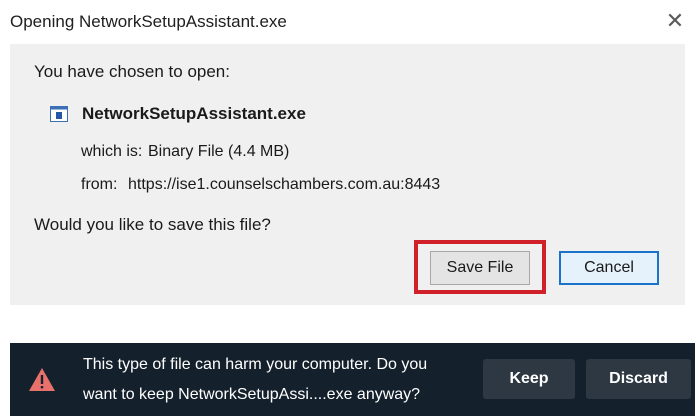  I want to click on dialog-title: Opening NetworkSetupAssistant.exe, so click(148, 21).